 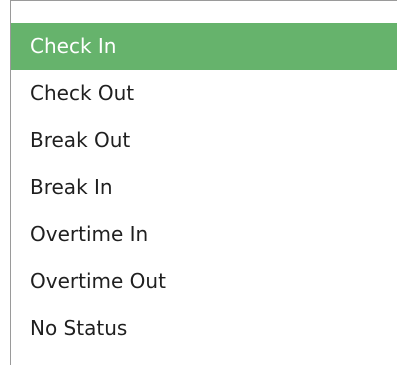 I want to click on option-overtime-in: Overtime In, so click(x=204, y=234).